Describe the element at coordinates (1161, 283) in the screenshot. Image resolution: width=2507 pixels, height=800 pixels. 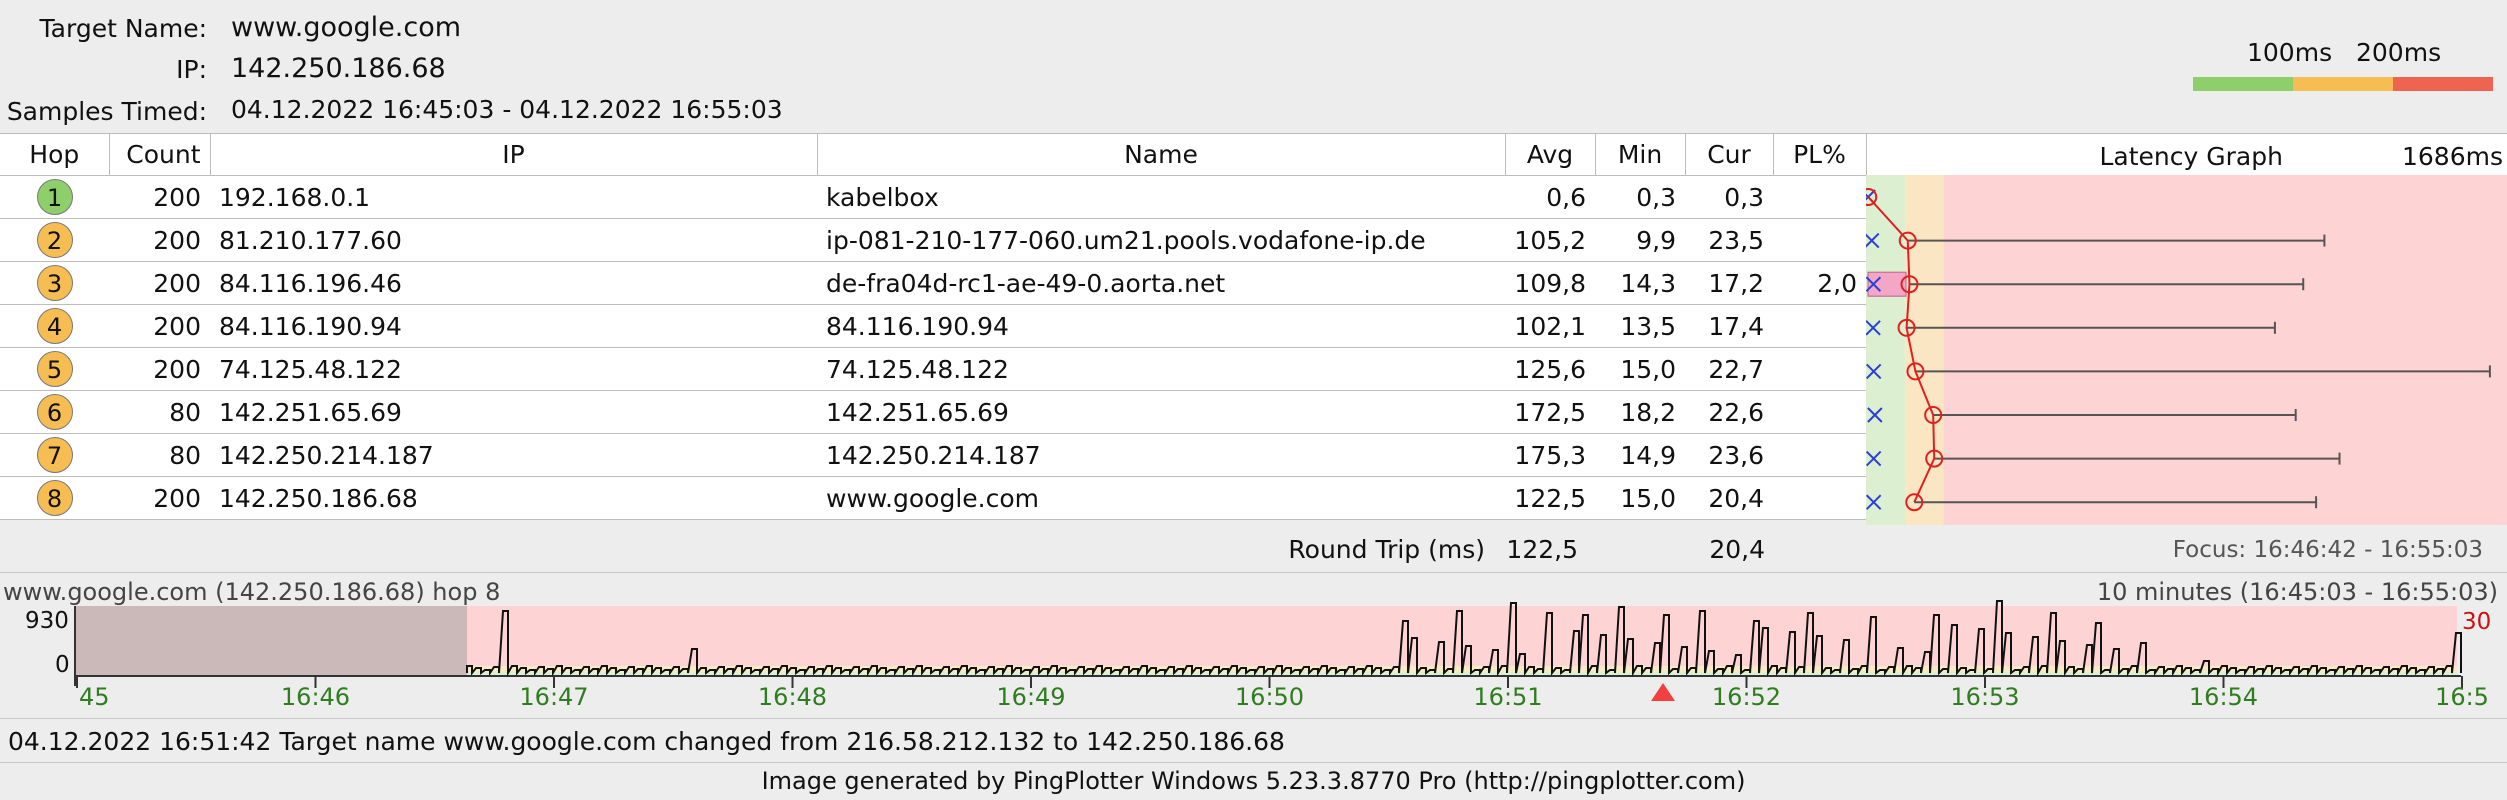
I see `name-cell: de-fra04d-rc1-ae-49-0.aorta.net` at that location.